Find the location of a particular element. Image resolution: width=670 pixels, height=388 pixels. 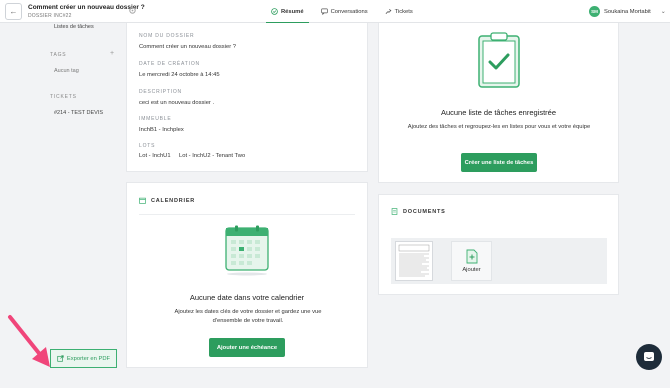

documents-heading-label: DOCUMENTS is located at coordinates (424, 211).